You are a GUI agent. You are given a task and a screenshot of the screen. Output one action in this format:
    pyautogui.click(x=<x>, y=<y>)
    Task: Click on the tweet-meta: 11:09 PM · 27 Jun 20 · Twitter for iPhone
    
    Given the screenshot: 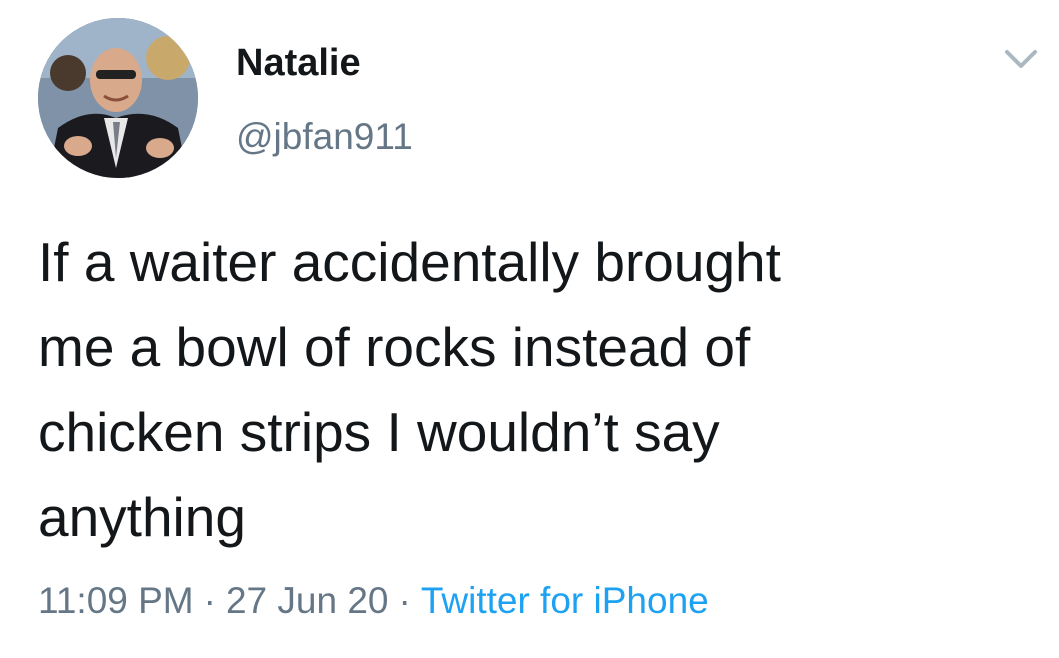 What is the action you would take?
    pyautogui.click(x=373, y=601)
    